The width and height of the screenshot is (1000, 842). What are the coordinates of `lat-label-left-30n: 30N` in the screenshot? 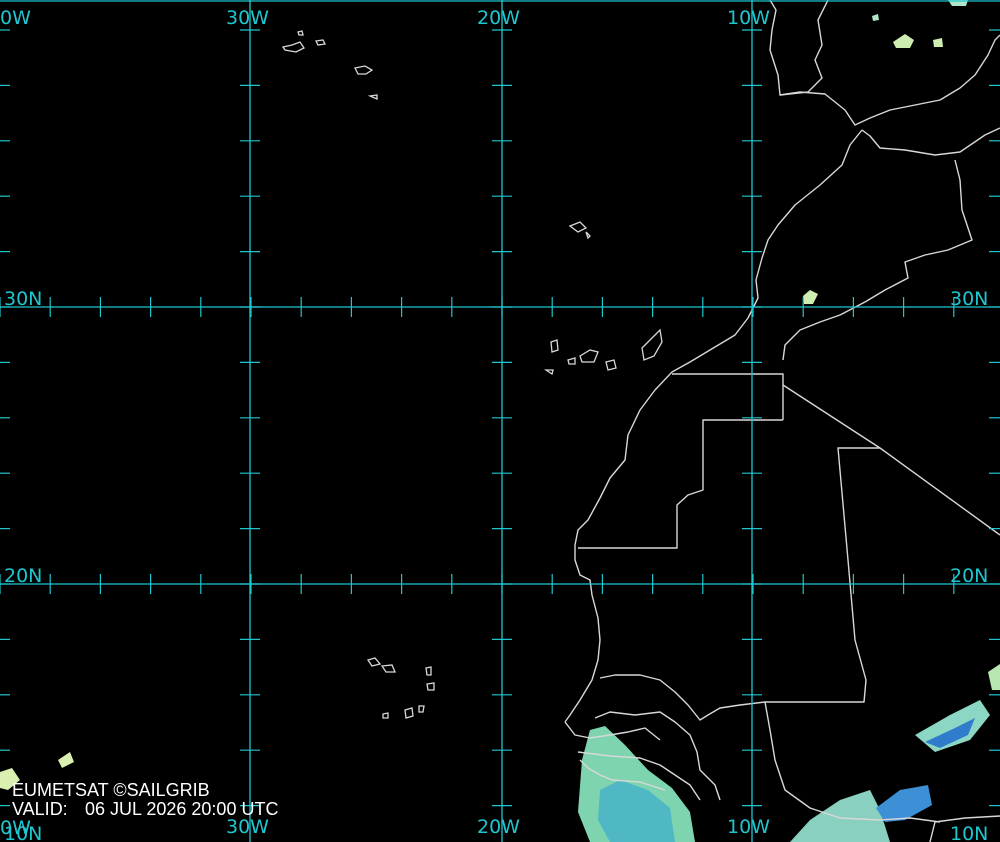 It's located at (23, 299).